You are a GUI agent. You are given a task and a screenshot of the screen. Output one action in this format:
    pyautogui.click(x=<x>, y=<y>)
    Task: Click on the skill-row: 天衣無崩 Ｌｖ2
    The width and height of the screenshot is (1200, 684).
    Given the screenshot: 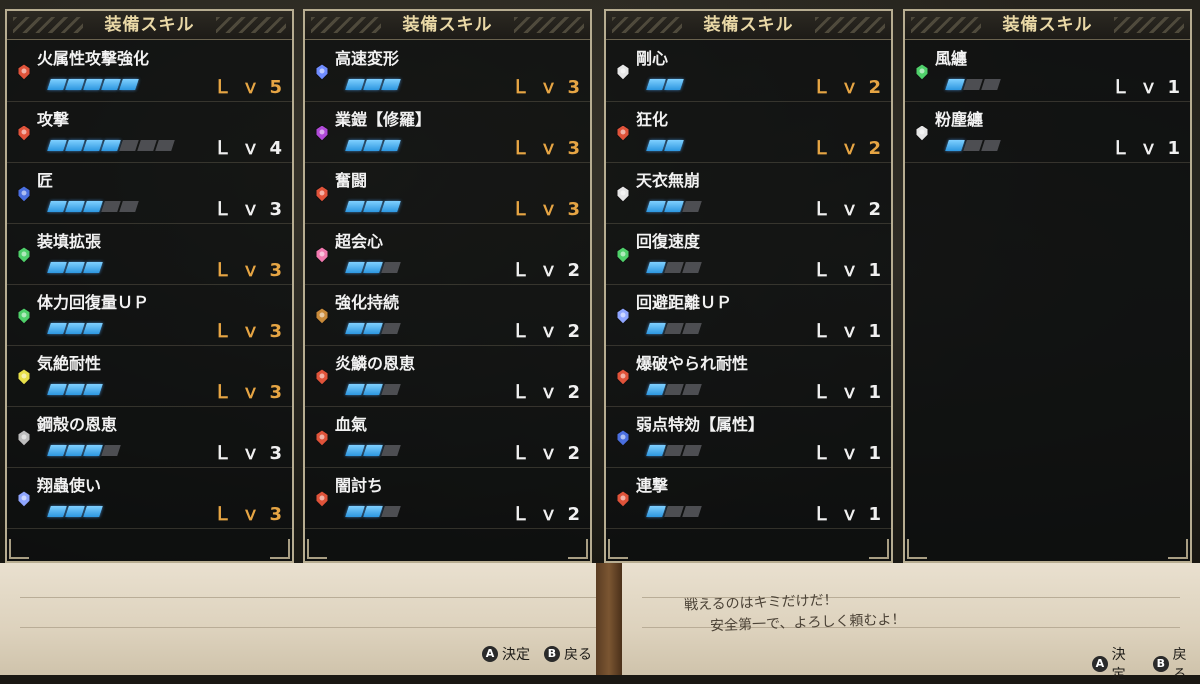 What is the action you would take?
    pyautogui.click(x=748, y=193)
    